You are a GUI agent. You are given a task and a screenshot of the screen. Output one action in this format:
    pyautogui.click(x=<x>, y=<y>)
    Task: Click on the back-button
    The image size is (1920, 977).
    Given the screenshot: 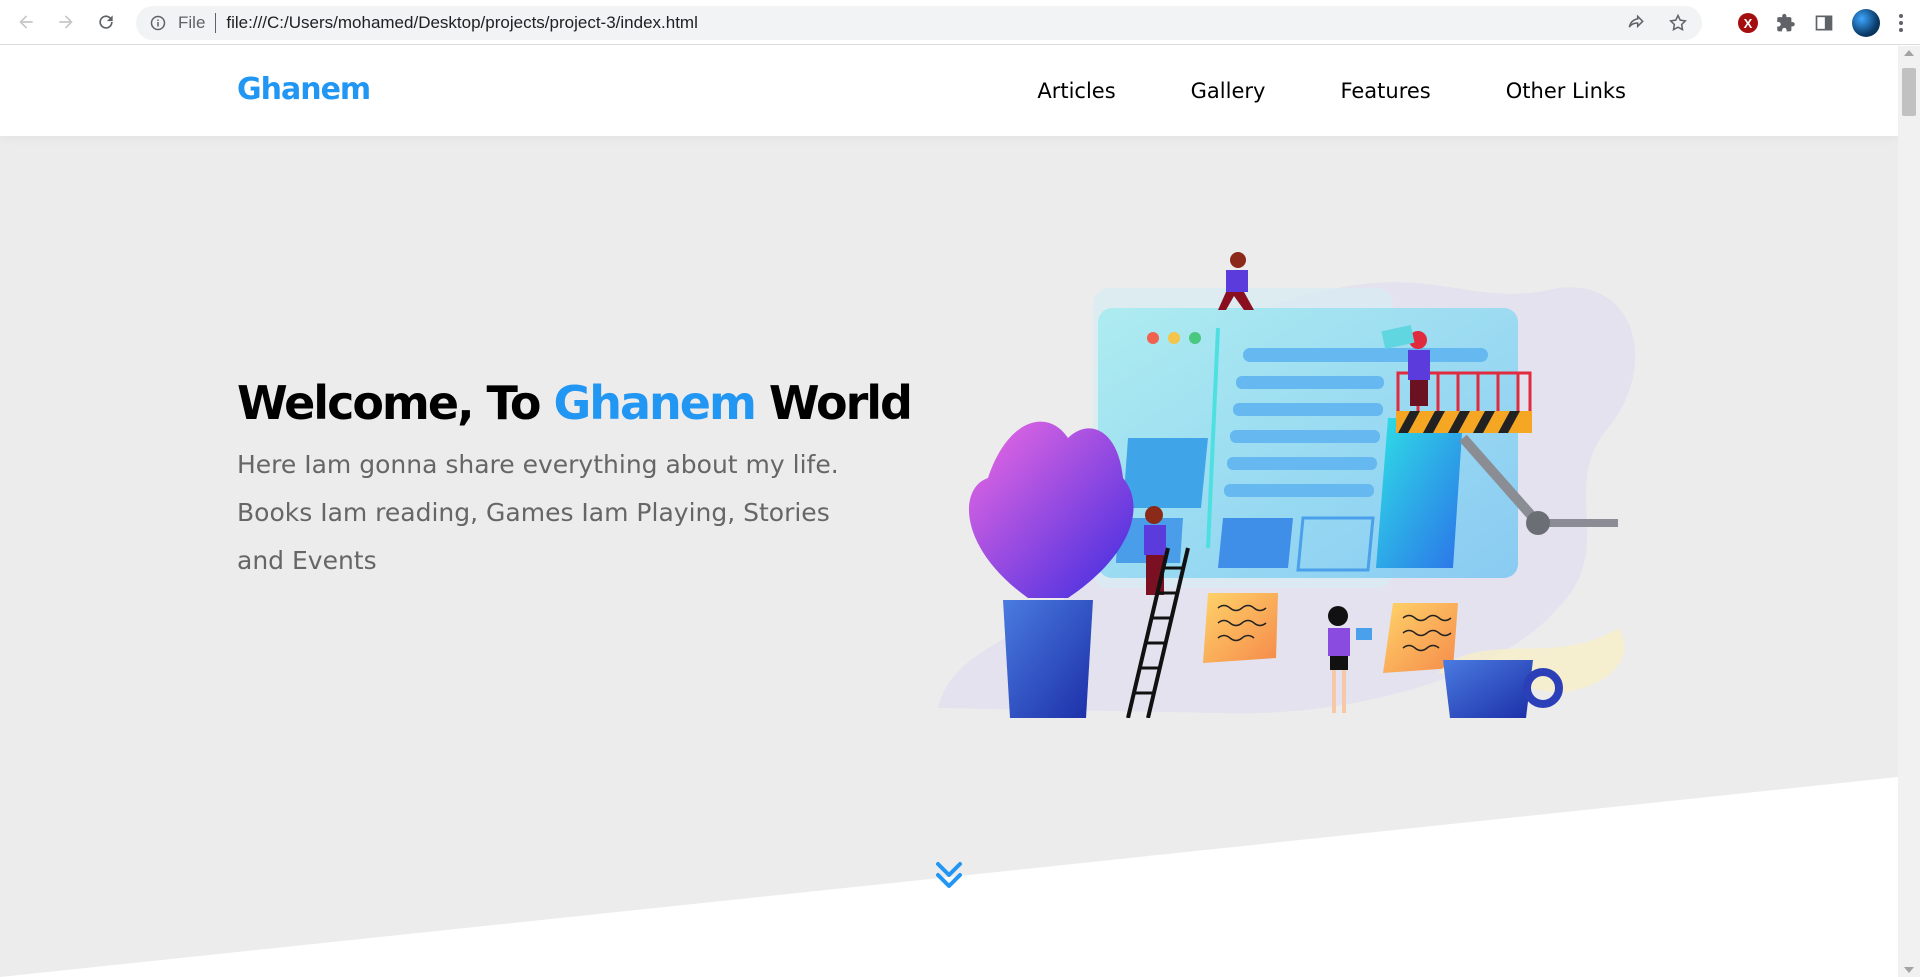 What is the action you would take?
    pyautogui.click(x=26, y=22)
    